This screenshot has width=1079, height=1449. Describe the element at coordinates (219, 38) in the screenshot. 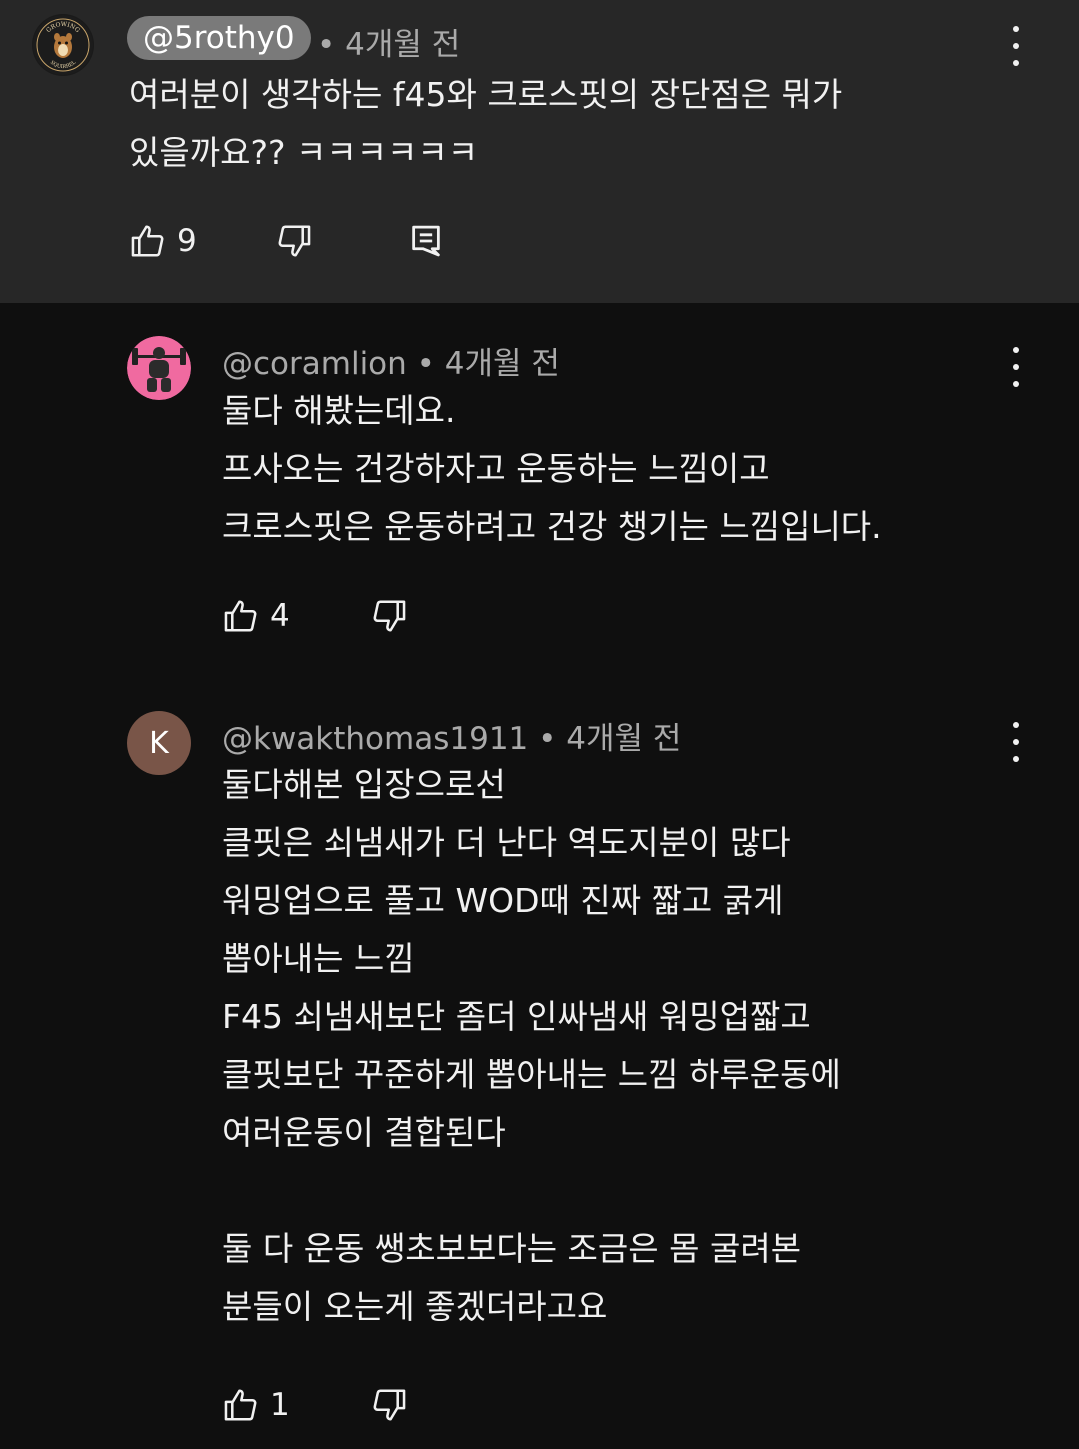

I see `author-handle-badge: @5rothy0` at that location.